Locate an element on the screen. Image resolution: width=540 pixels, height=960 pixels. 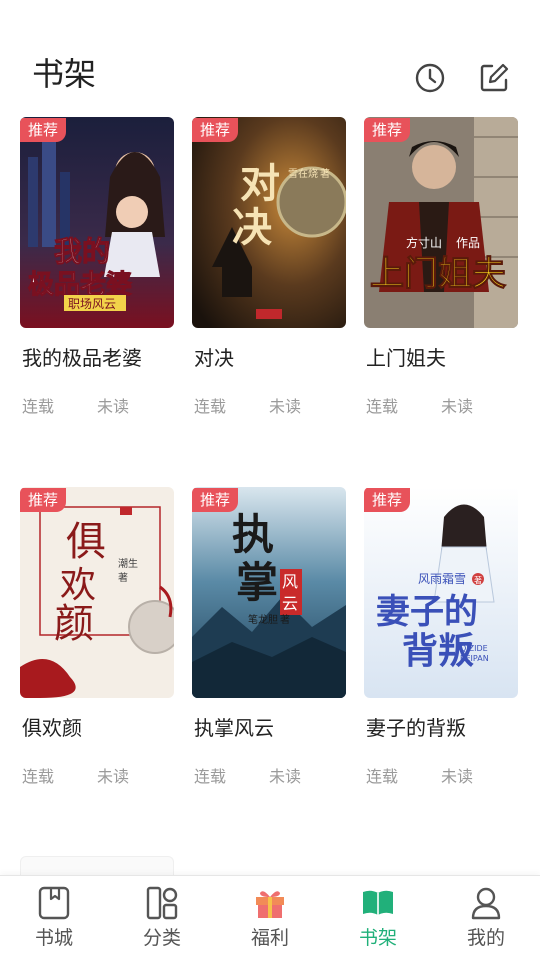
tab-label: 分类 is located at coordinates (161, 938).